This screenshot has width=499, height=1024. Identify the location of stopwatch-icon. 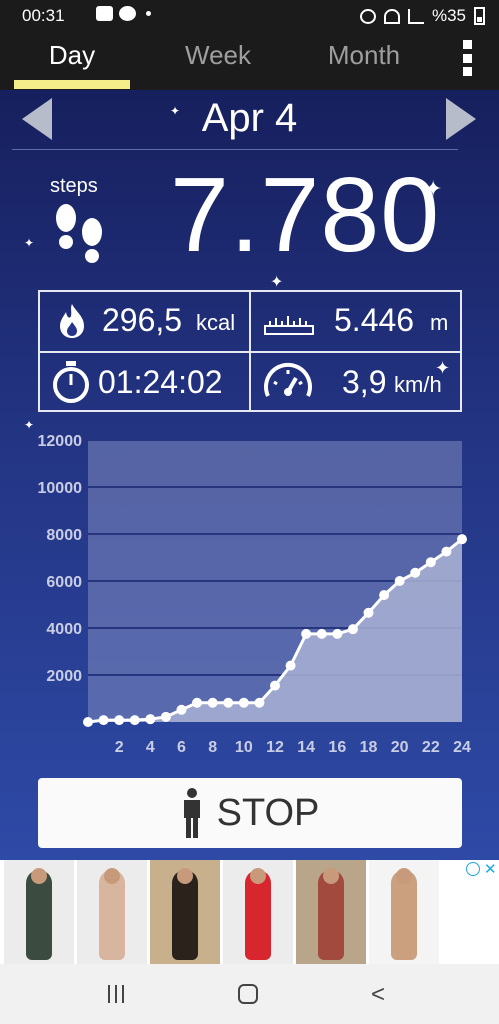
(71, 382).